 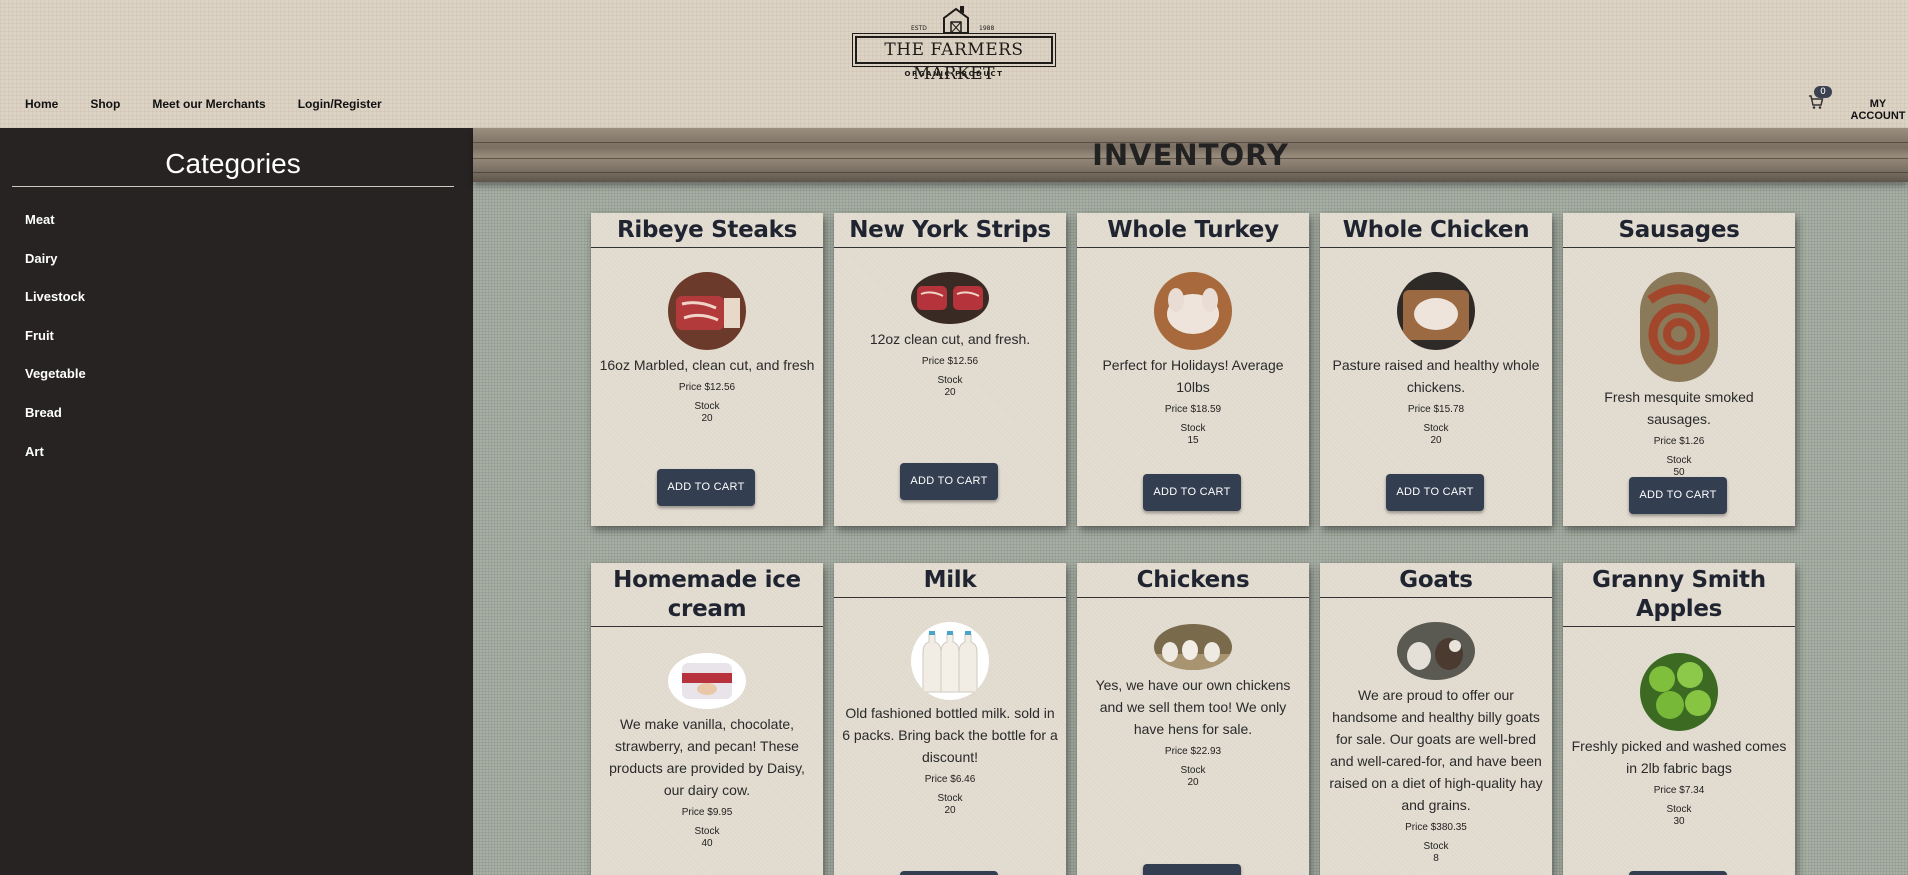 I want to click on logo-name: THE FARMERS MARKET, so click(x=954, y=58).